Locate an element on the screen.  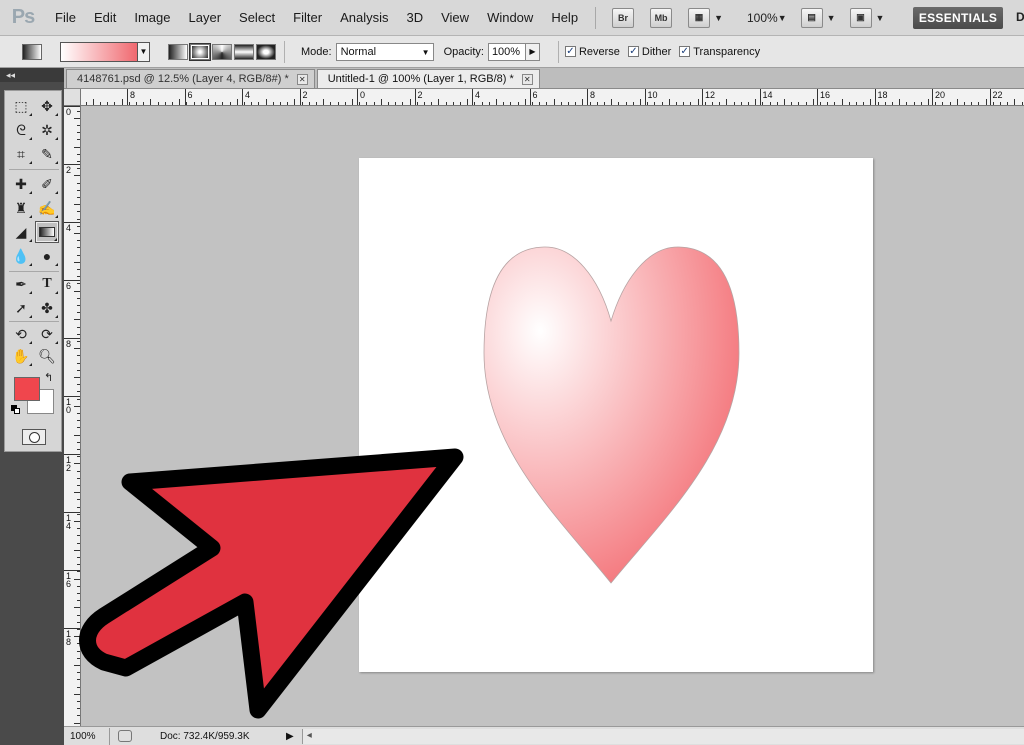
history-brush-tool-icon: ✍ is located at coordinates (47, 208).